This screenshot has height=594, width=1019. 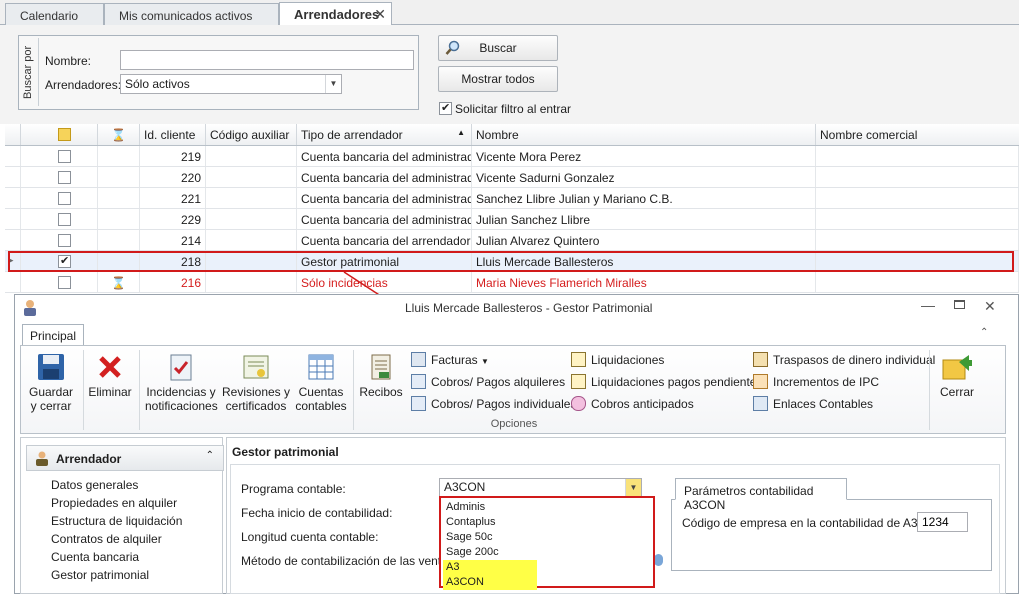 I want to click on close-button: Cerrar, so click(x=957, y=375).